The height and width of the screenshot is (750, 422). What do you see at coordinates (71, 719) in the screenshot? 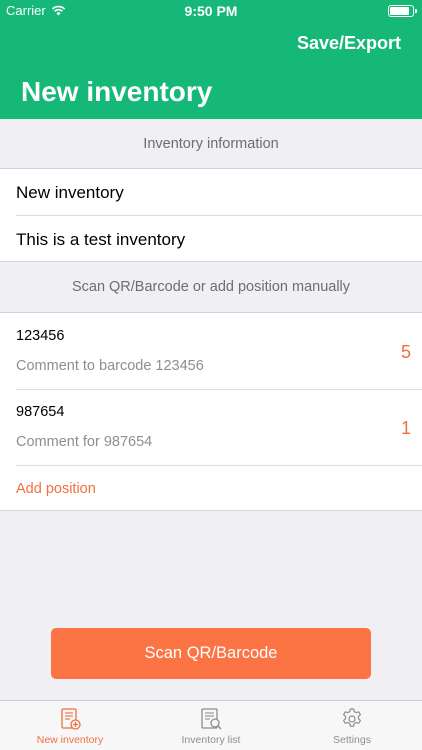
I see `new-inventory-icon` at bounding box center [71, 719].